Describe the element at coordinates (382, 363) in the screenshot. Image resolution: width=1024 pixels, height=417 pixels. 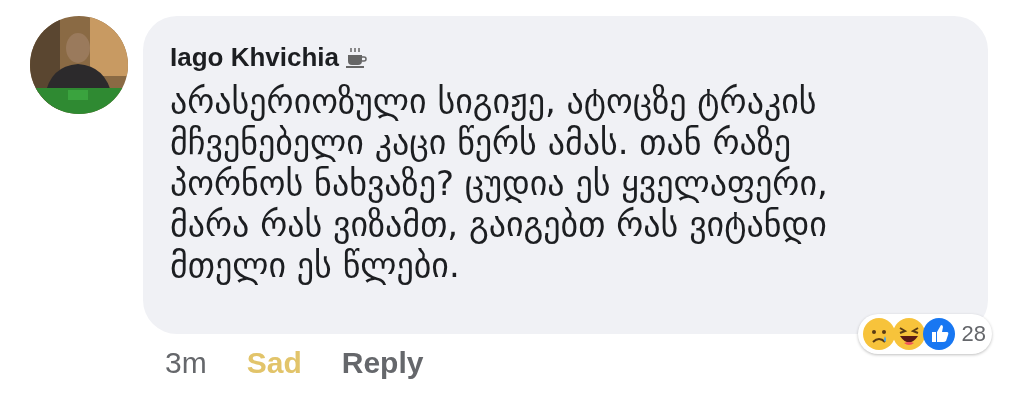
I see `reply-link: Reply` at that location.